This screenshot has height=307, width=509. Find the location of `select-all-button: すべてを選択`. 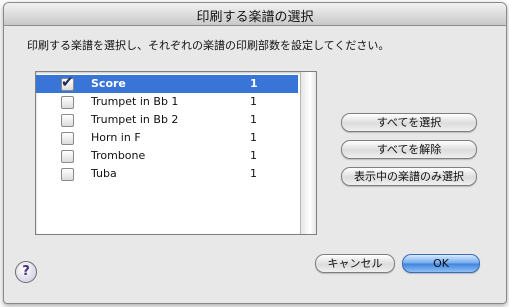

select-all-button: すべてを選択 is located at coordinates (409, 122).